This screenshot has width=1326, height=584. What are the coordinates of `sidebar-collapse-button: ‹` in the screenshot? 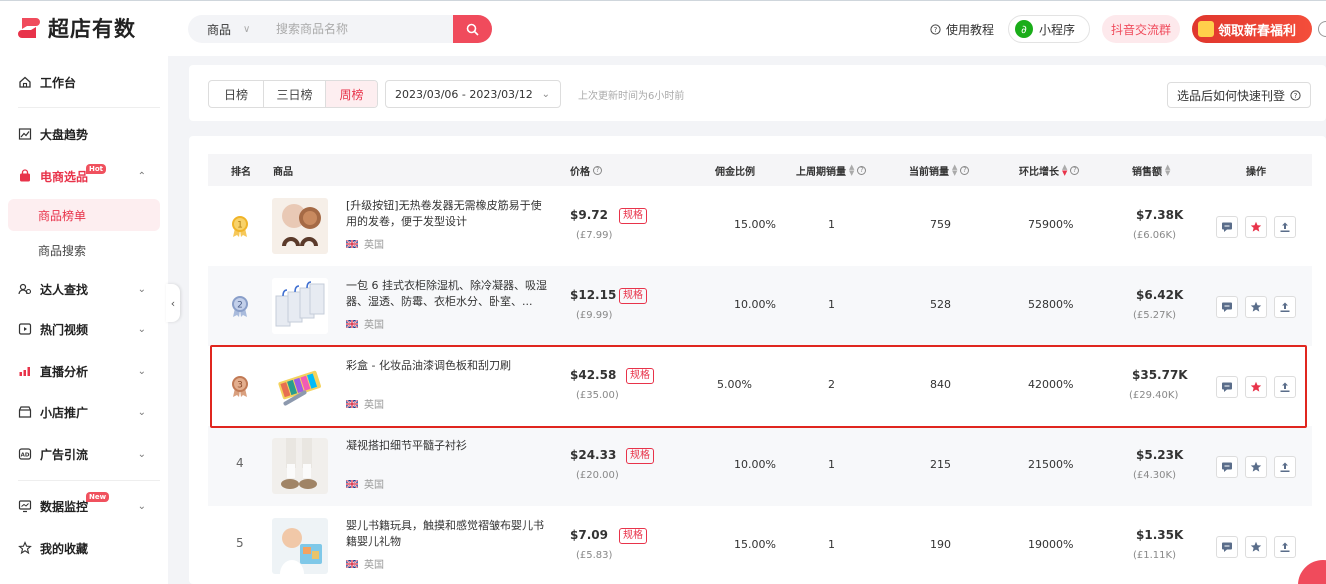 It's located at (173, 303).